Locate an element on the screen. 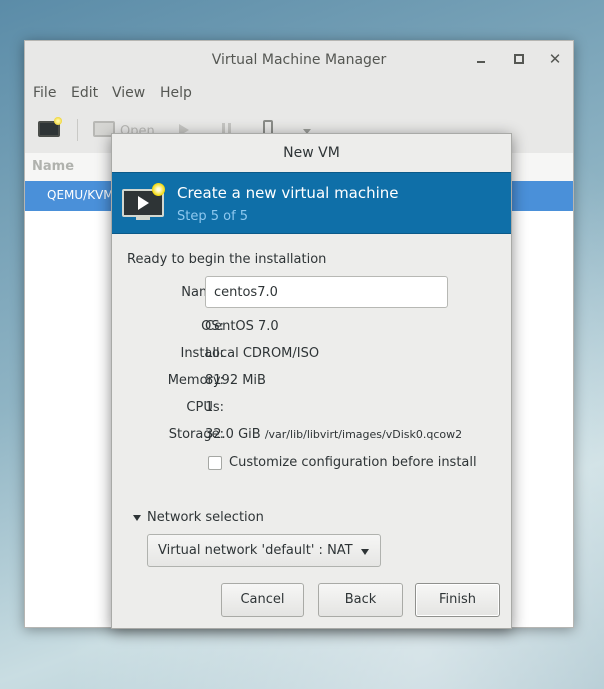  customize-label: Customize configuration before install is located at coordinates (353, 462).